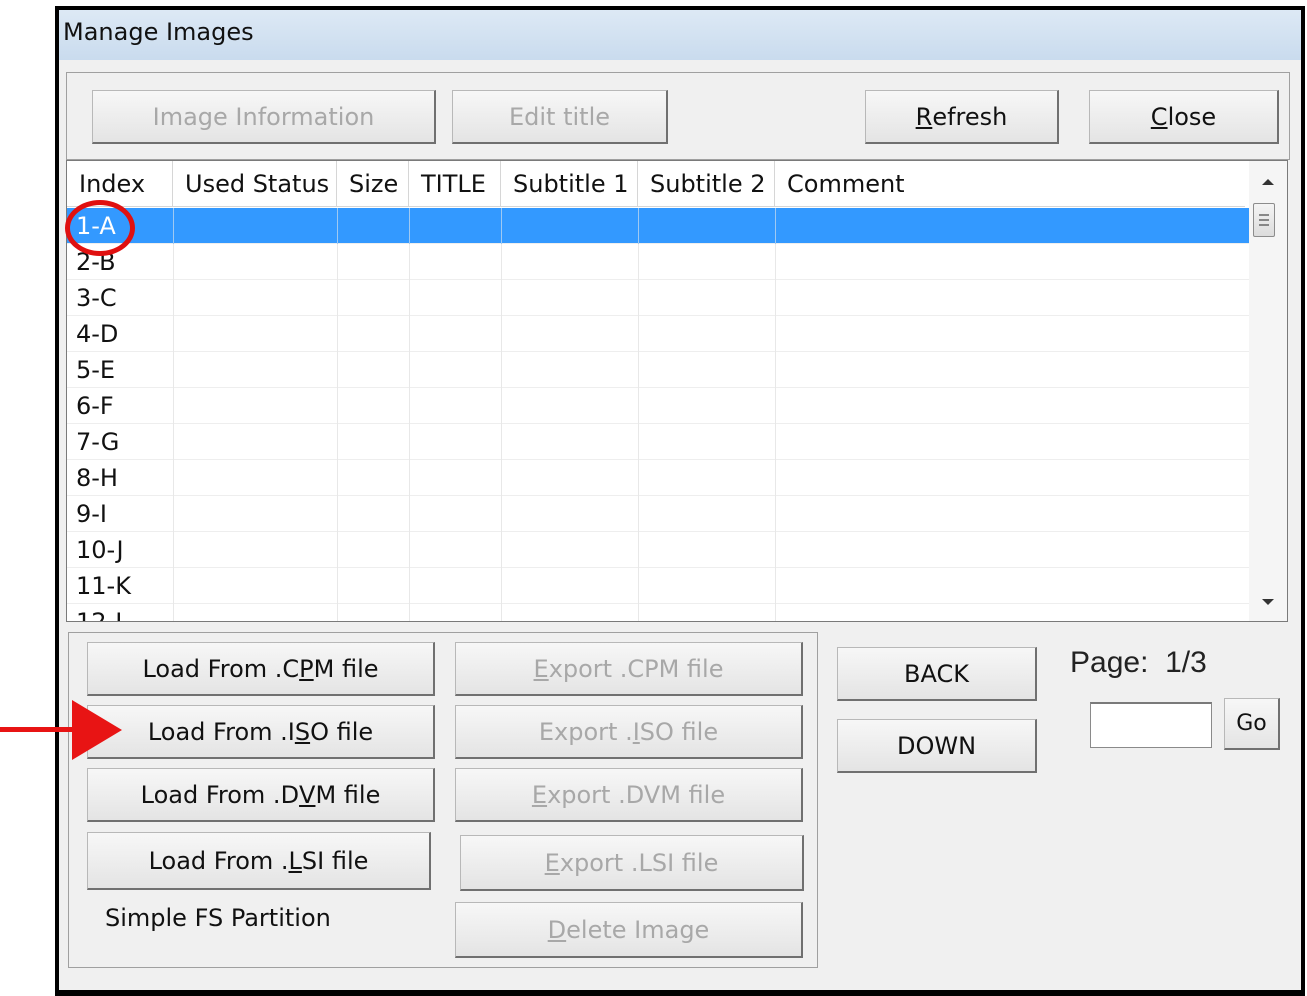 The image size is (1307, 996). I want to click on row-index-cell: 12-L, so click(102, 615).